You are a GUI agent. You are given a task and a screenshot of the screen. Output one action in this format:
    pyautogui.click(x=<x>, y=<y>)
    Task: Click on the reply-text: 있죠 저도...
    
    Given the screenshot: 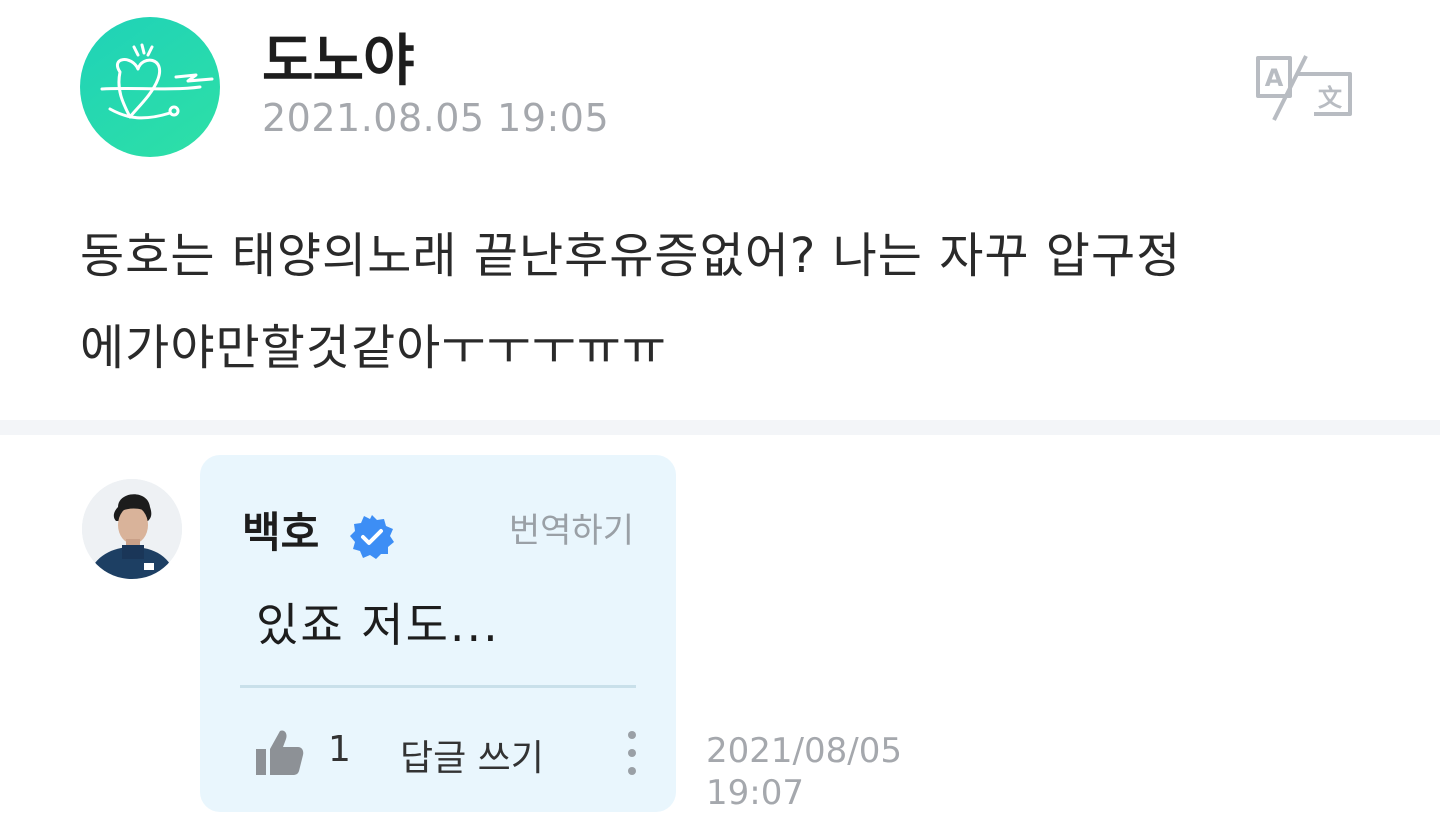 What is the action you would take?
    pyautogui.click(x=378, y=625)
    